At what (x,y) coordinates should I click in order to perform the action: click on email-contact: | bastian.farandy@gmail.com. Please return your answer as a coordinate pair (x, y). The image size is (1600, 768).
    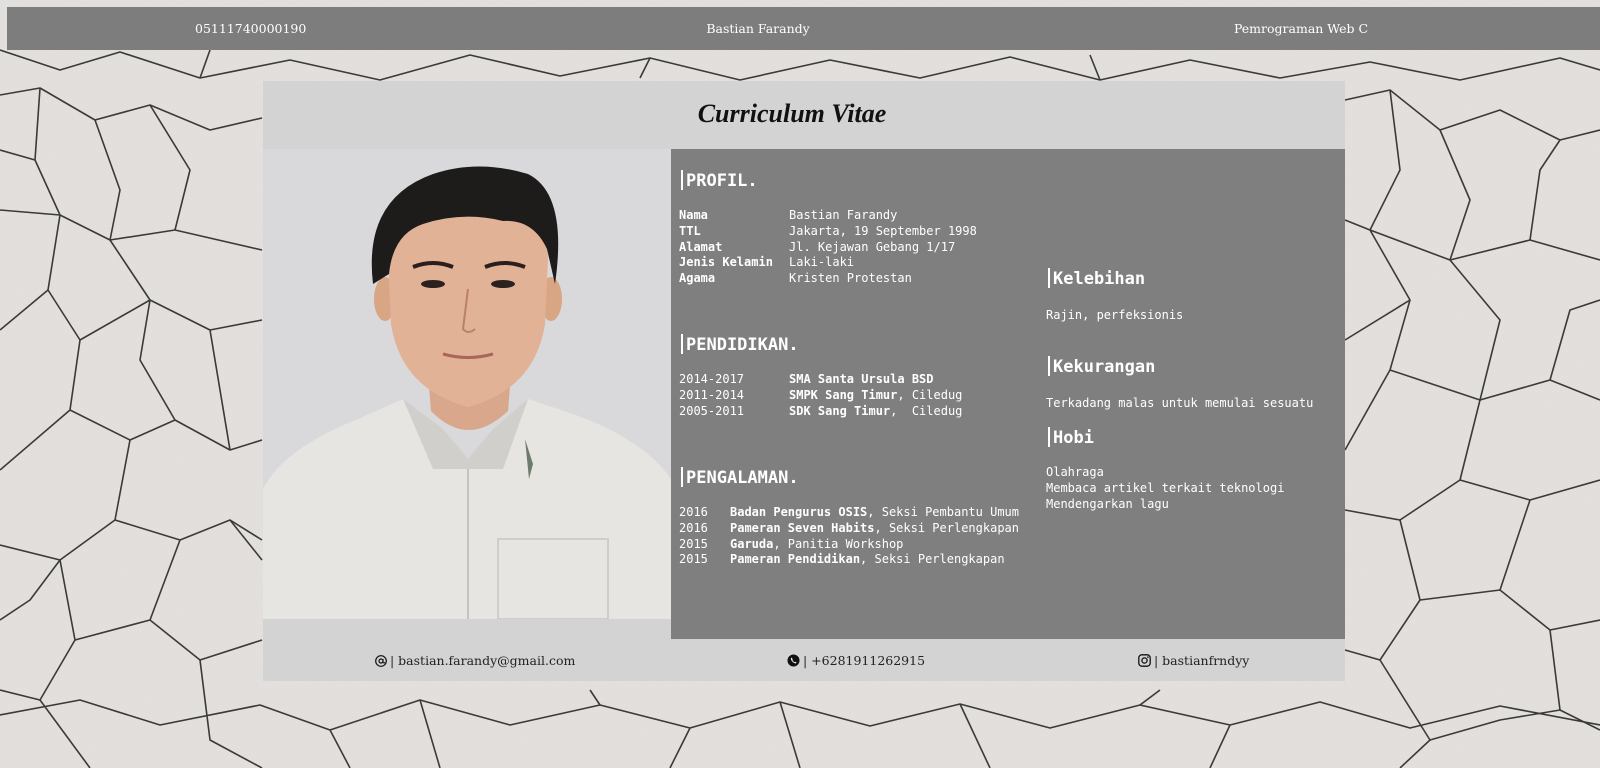
    Looking at the image, I should click on (475, 660).